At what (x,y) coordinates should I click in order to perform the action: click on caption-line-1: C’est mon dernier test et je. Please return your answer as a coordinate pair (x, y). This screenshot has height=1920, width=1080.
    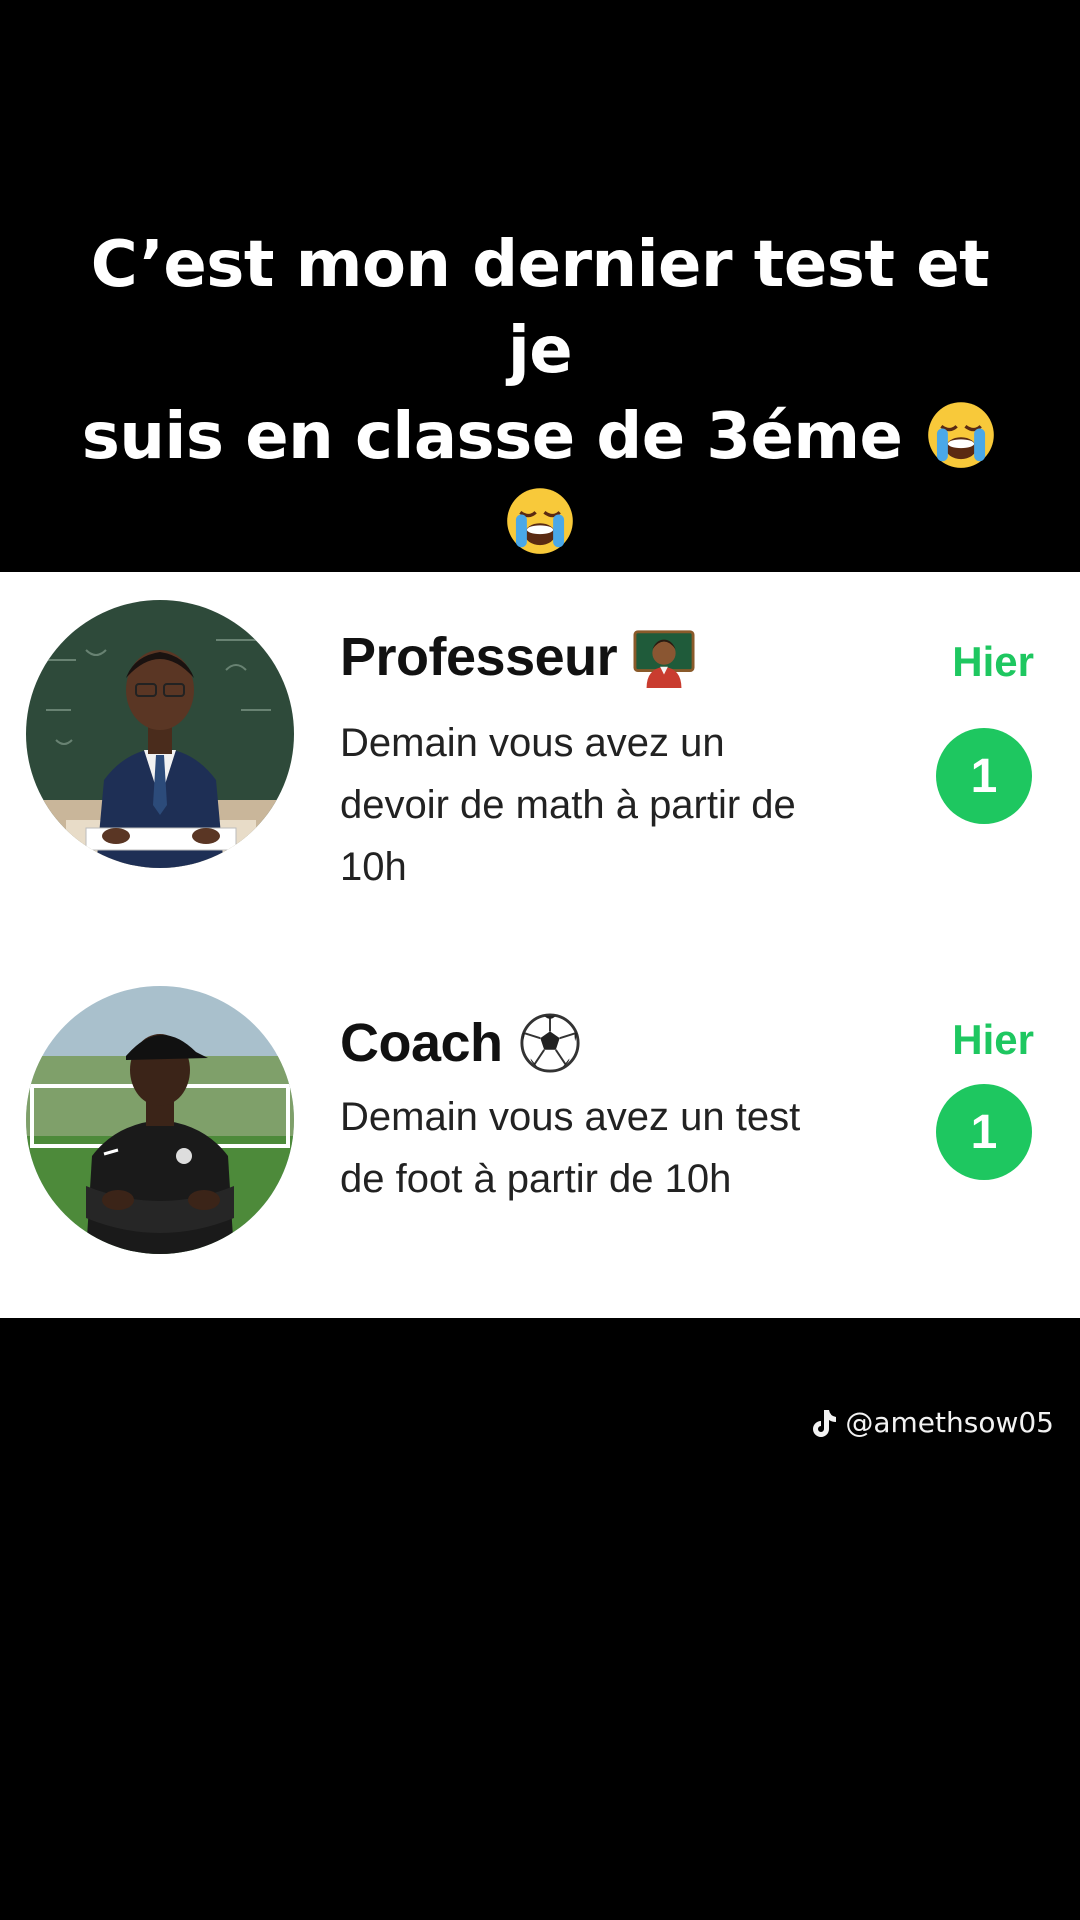
    Looking at the image, I should click on (540, 308).